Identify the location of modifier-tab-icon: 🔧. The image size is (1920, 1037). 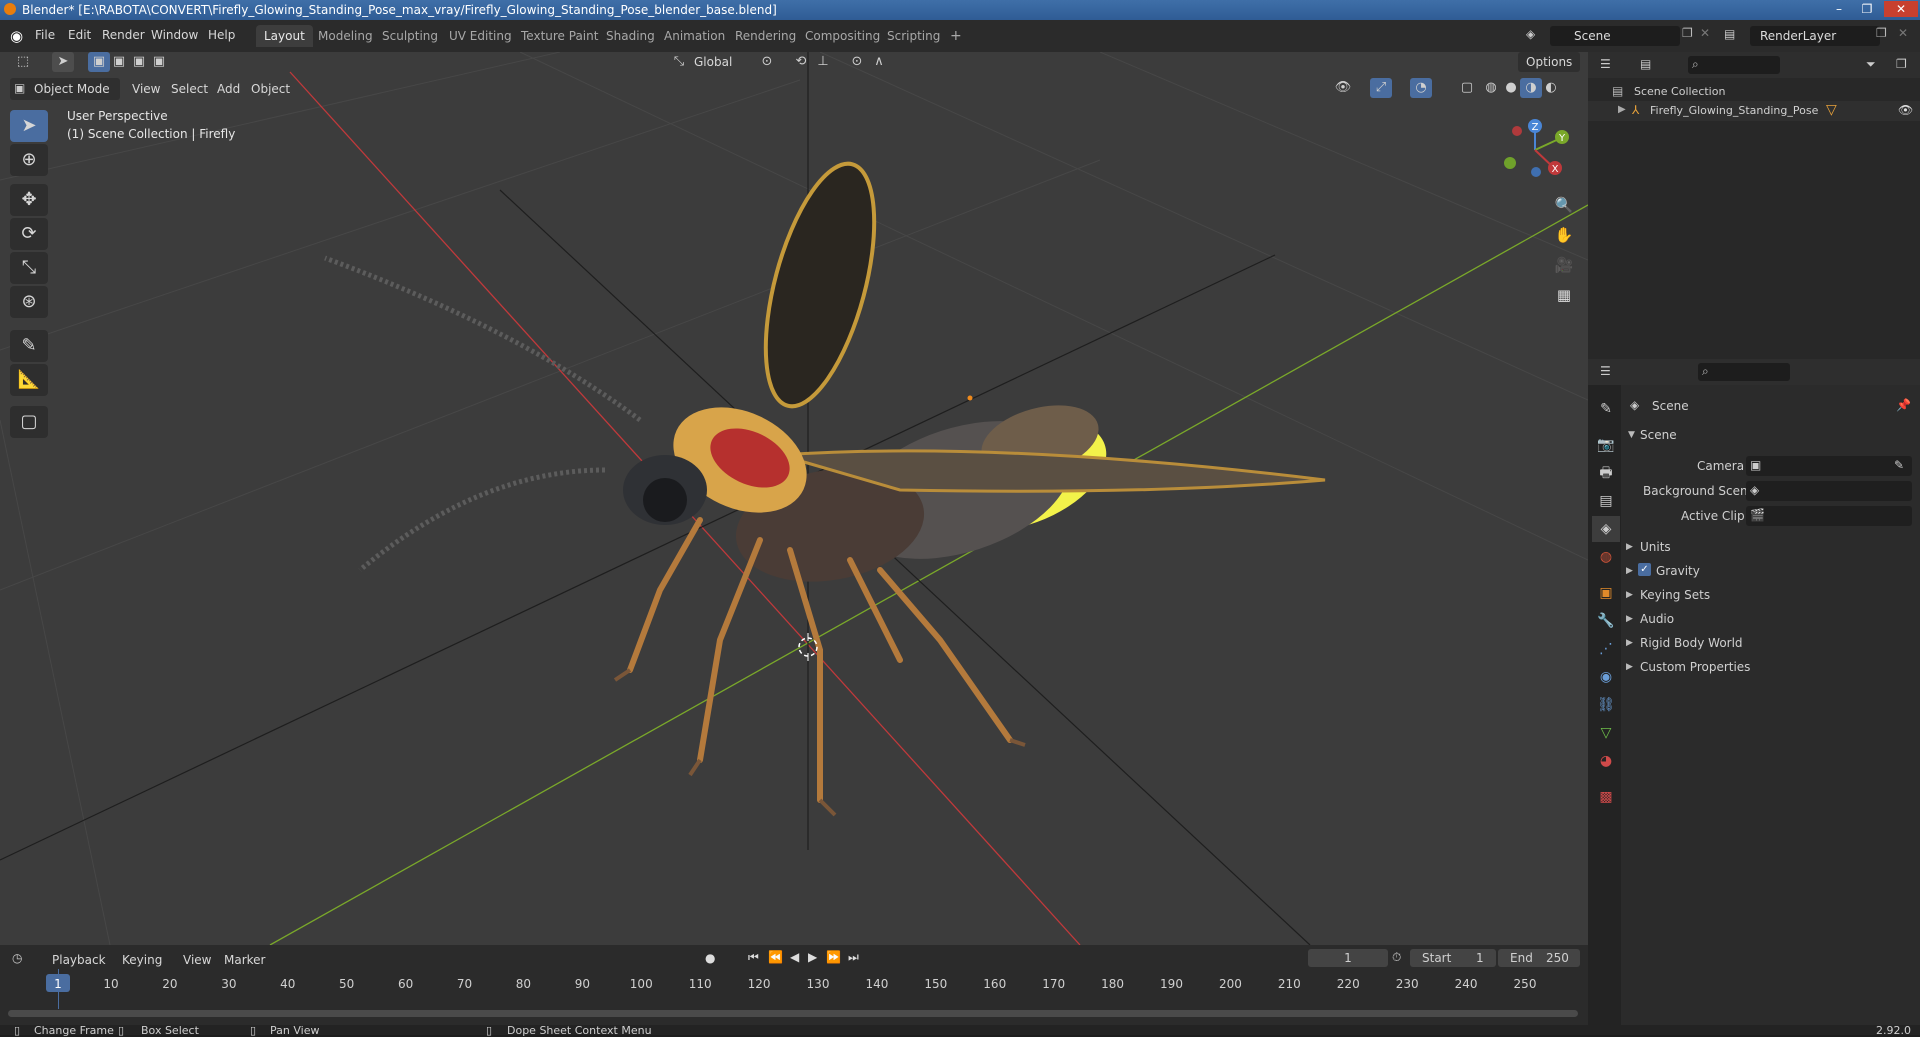
(1606, 621).